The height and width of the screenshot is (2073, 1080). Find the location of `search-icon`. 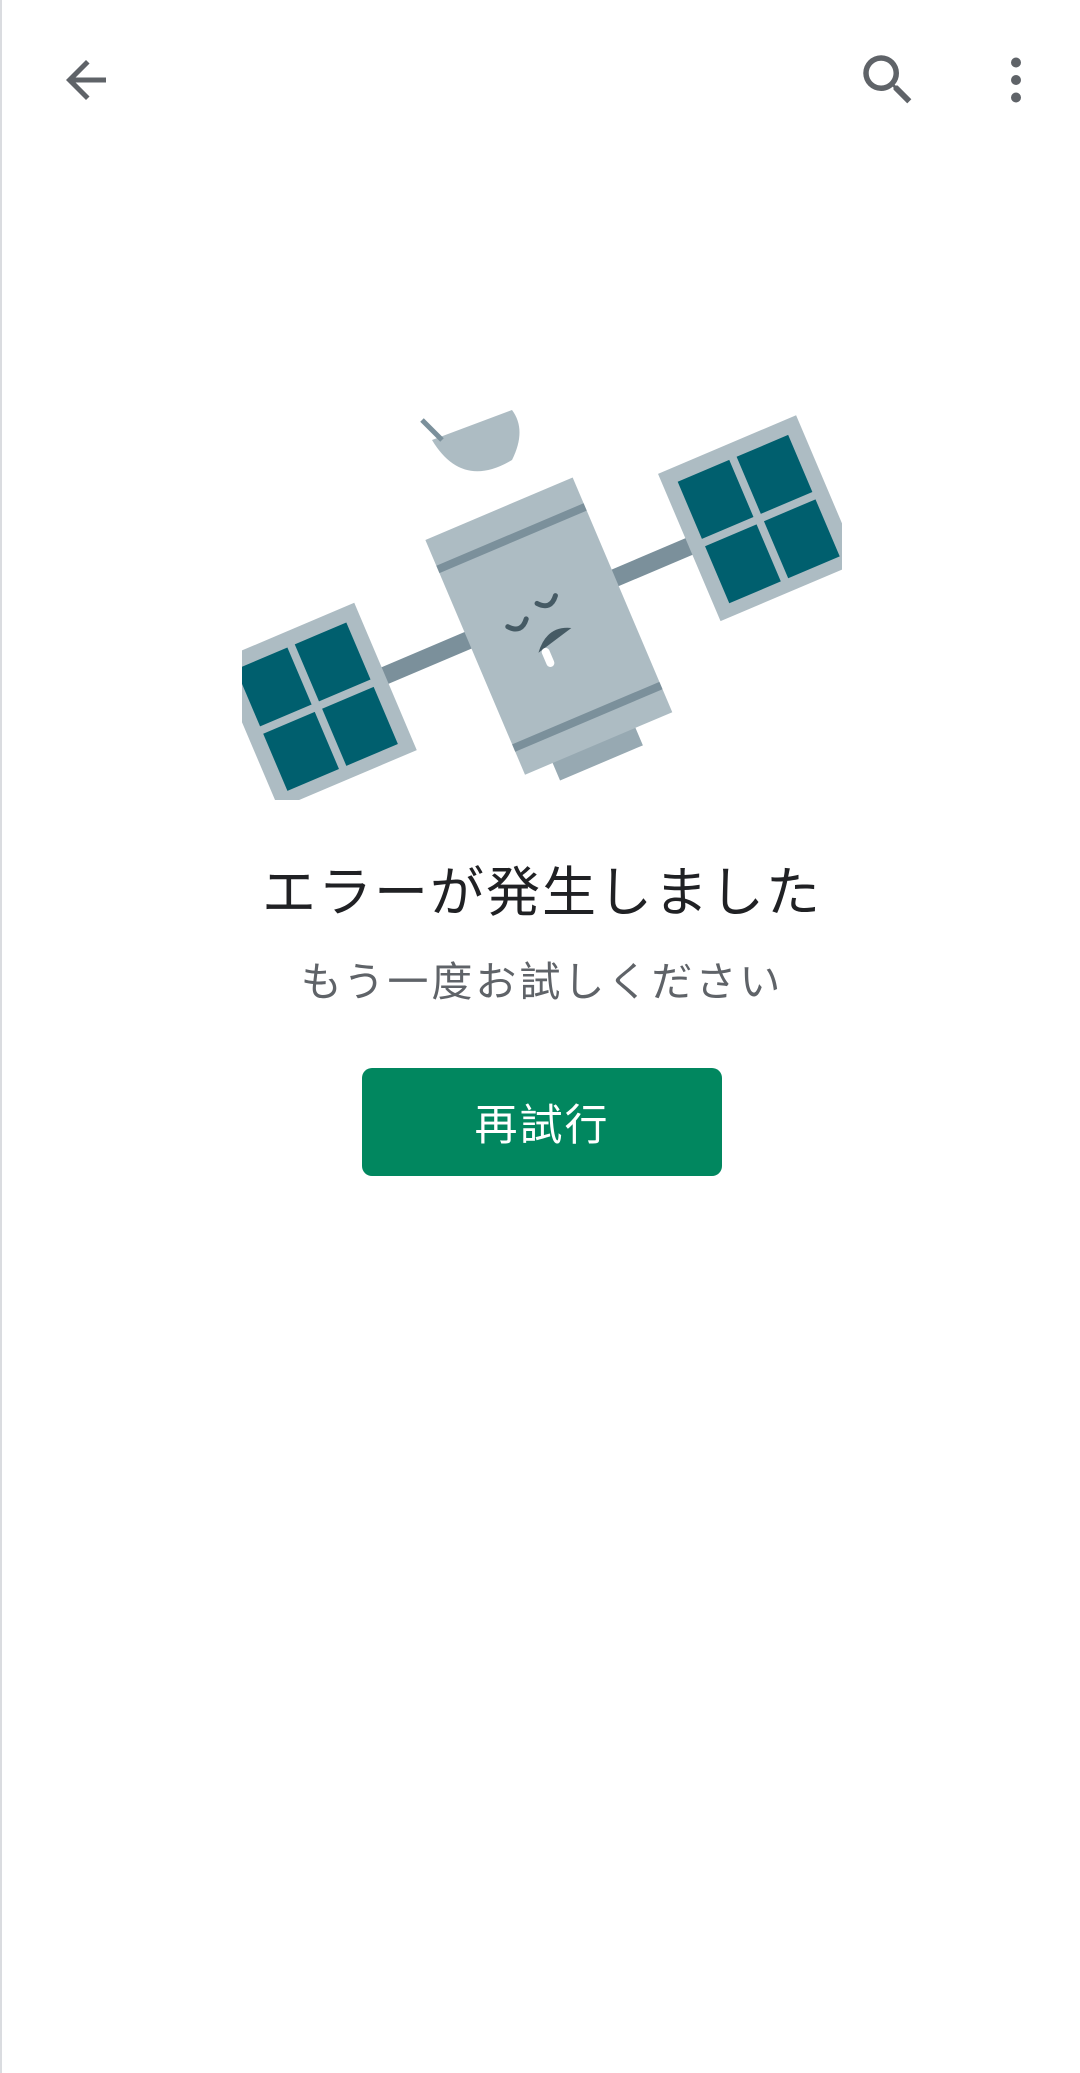

search-icon is located at coordinates (887, 79).